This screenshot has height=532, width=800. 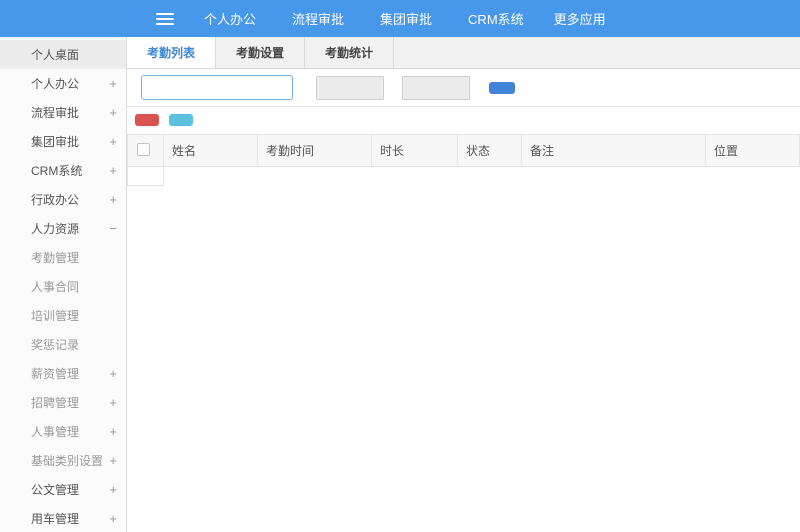 What do you see at coordinates (436, 87) in the screenshot?
I see `date-to-input` at bounding box center [436, 87].